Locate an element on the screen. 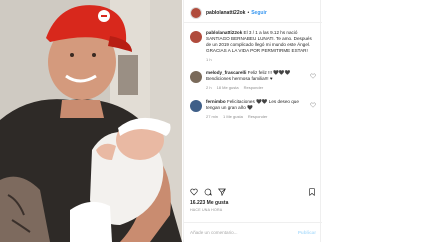 Image resolution: width=430 pixels, height=242 pixels. comment-button is located at coordinates (208, 192).